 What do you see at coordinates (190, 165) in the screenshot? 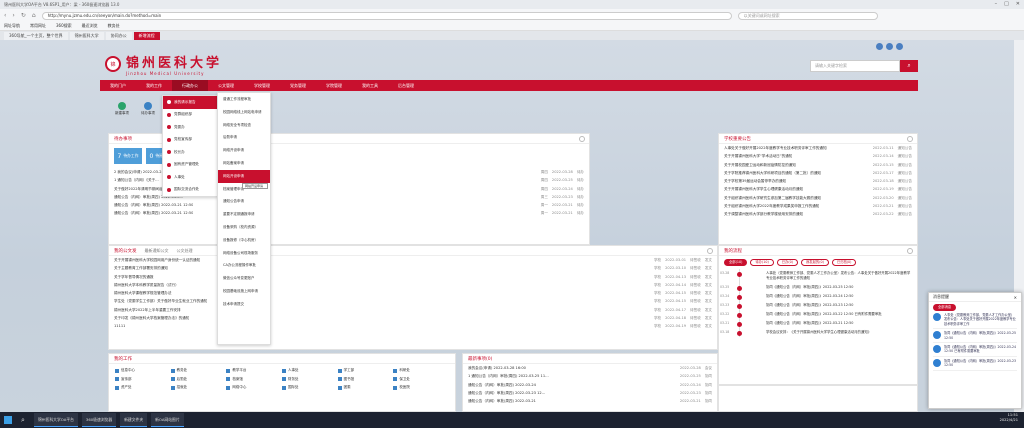
I see `menu-item: 固有资产管理处` at bounding box center [190, 165].